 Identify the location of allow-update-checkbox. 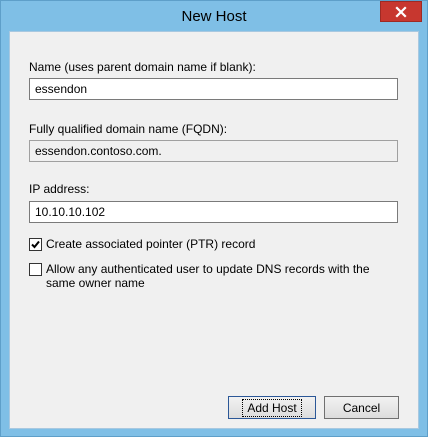
(35, 269).